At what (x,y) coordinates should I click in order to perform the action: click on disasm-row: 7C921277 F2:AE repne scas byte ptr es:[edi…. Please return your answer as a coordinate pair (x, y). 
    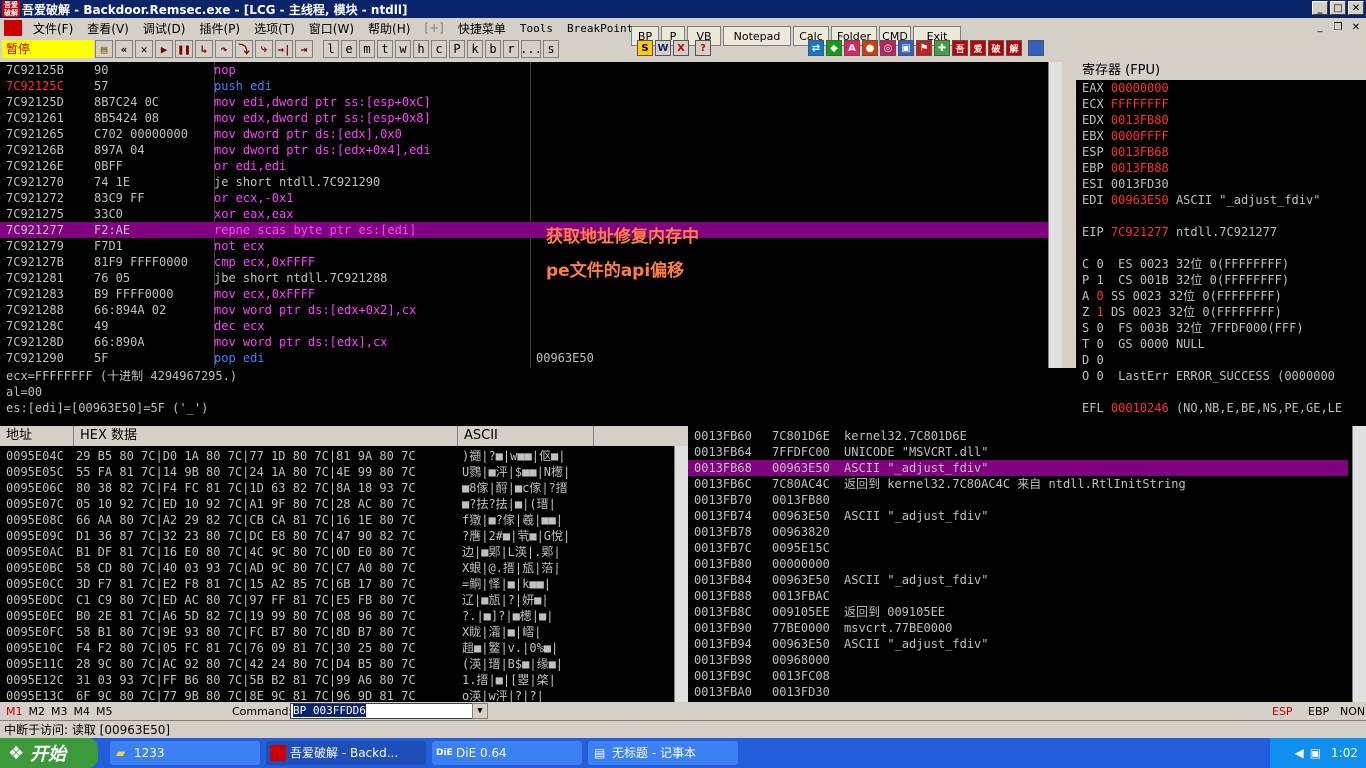
    Looking at the image, I should click on (531, 230).